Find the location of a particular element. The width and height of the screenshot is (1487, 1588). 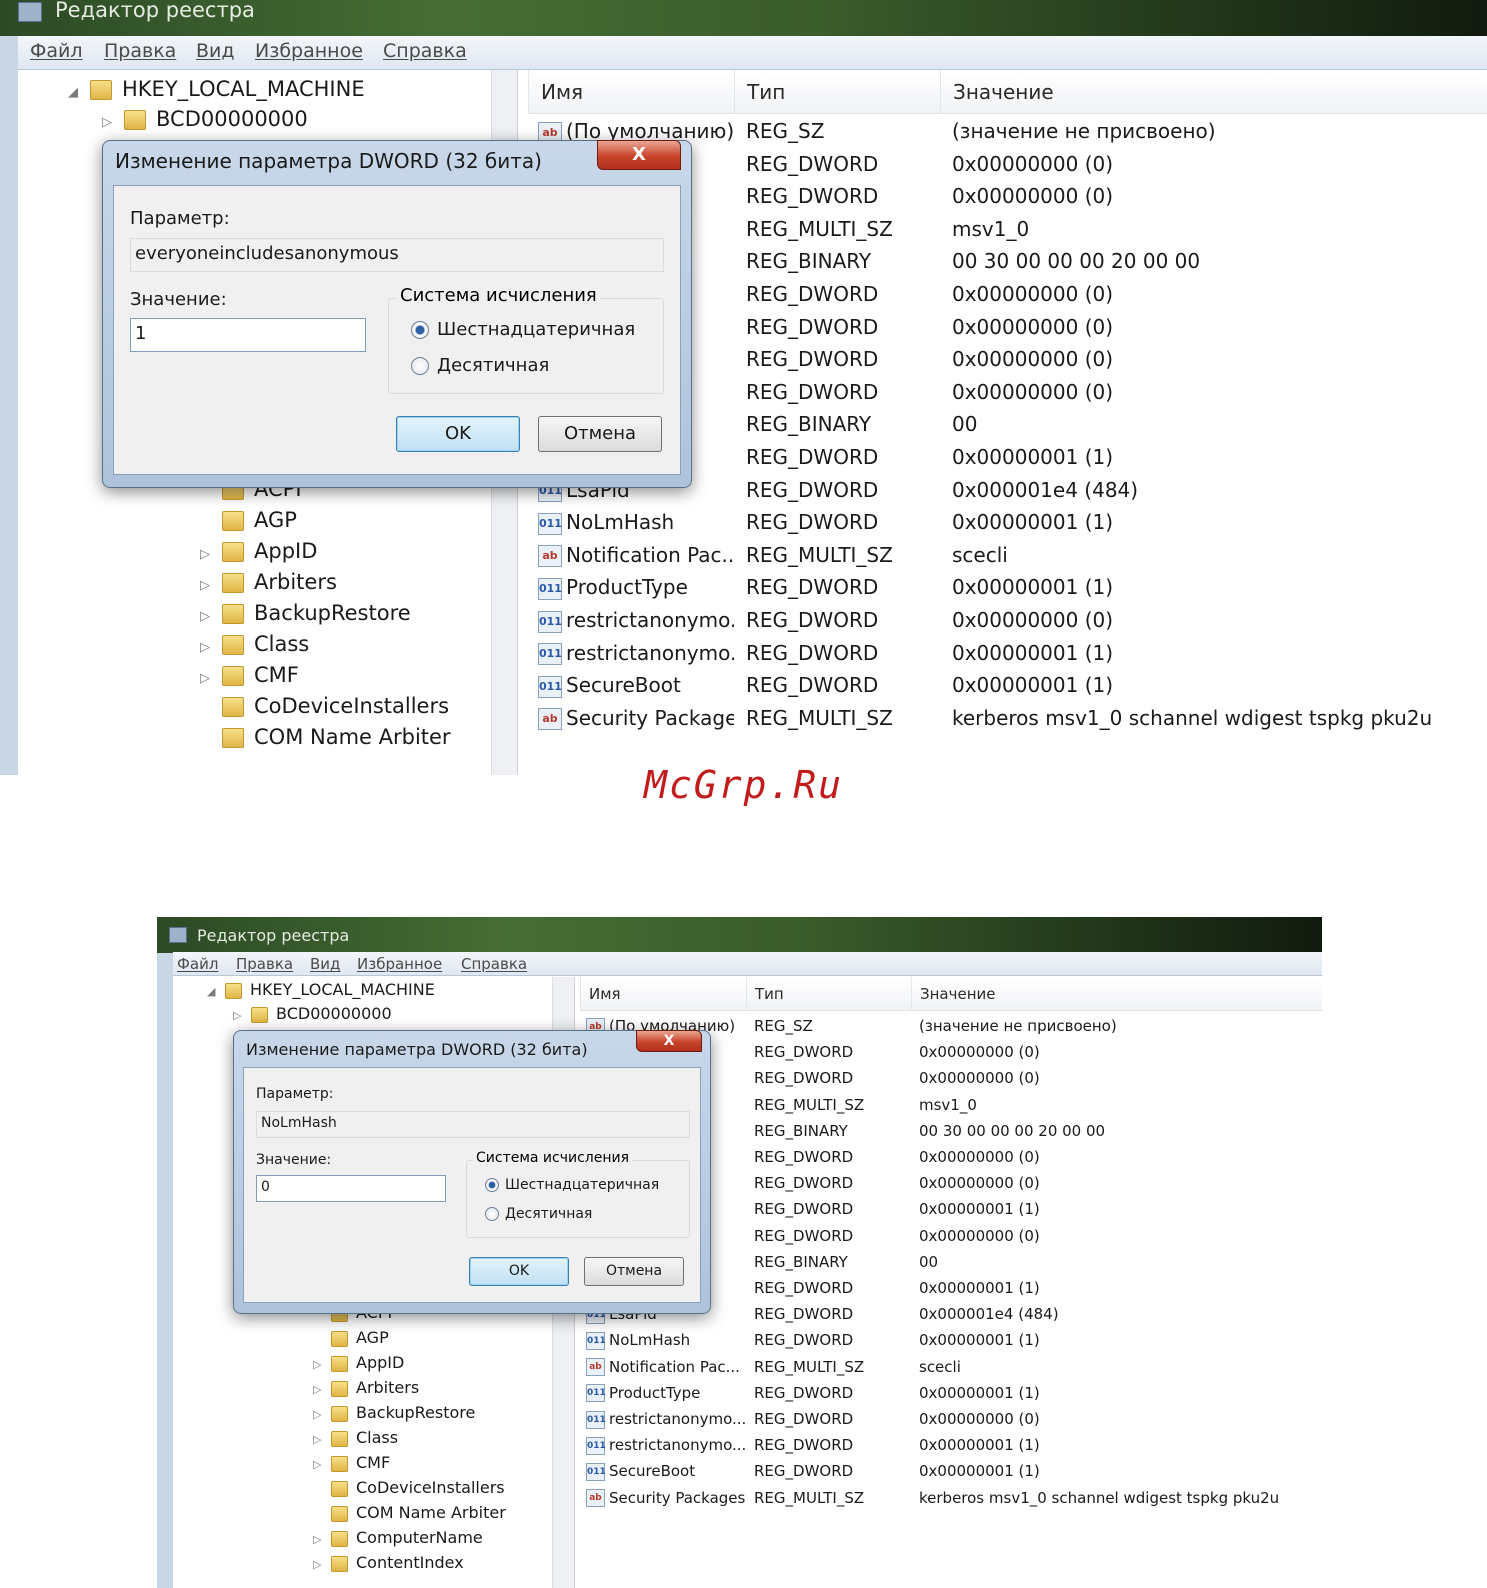

value-input: 0 is located at coordinates (351, 1188).